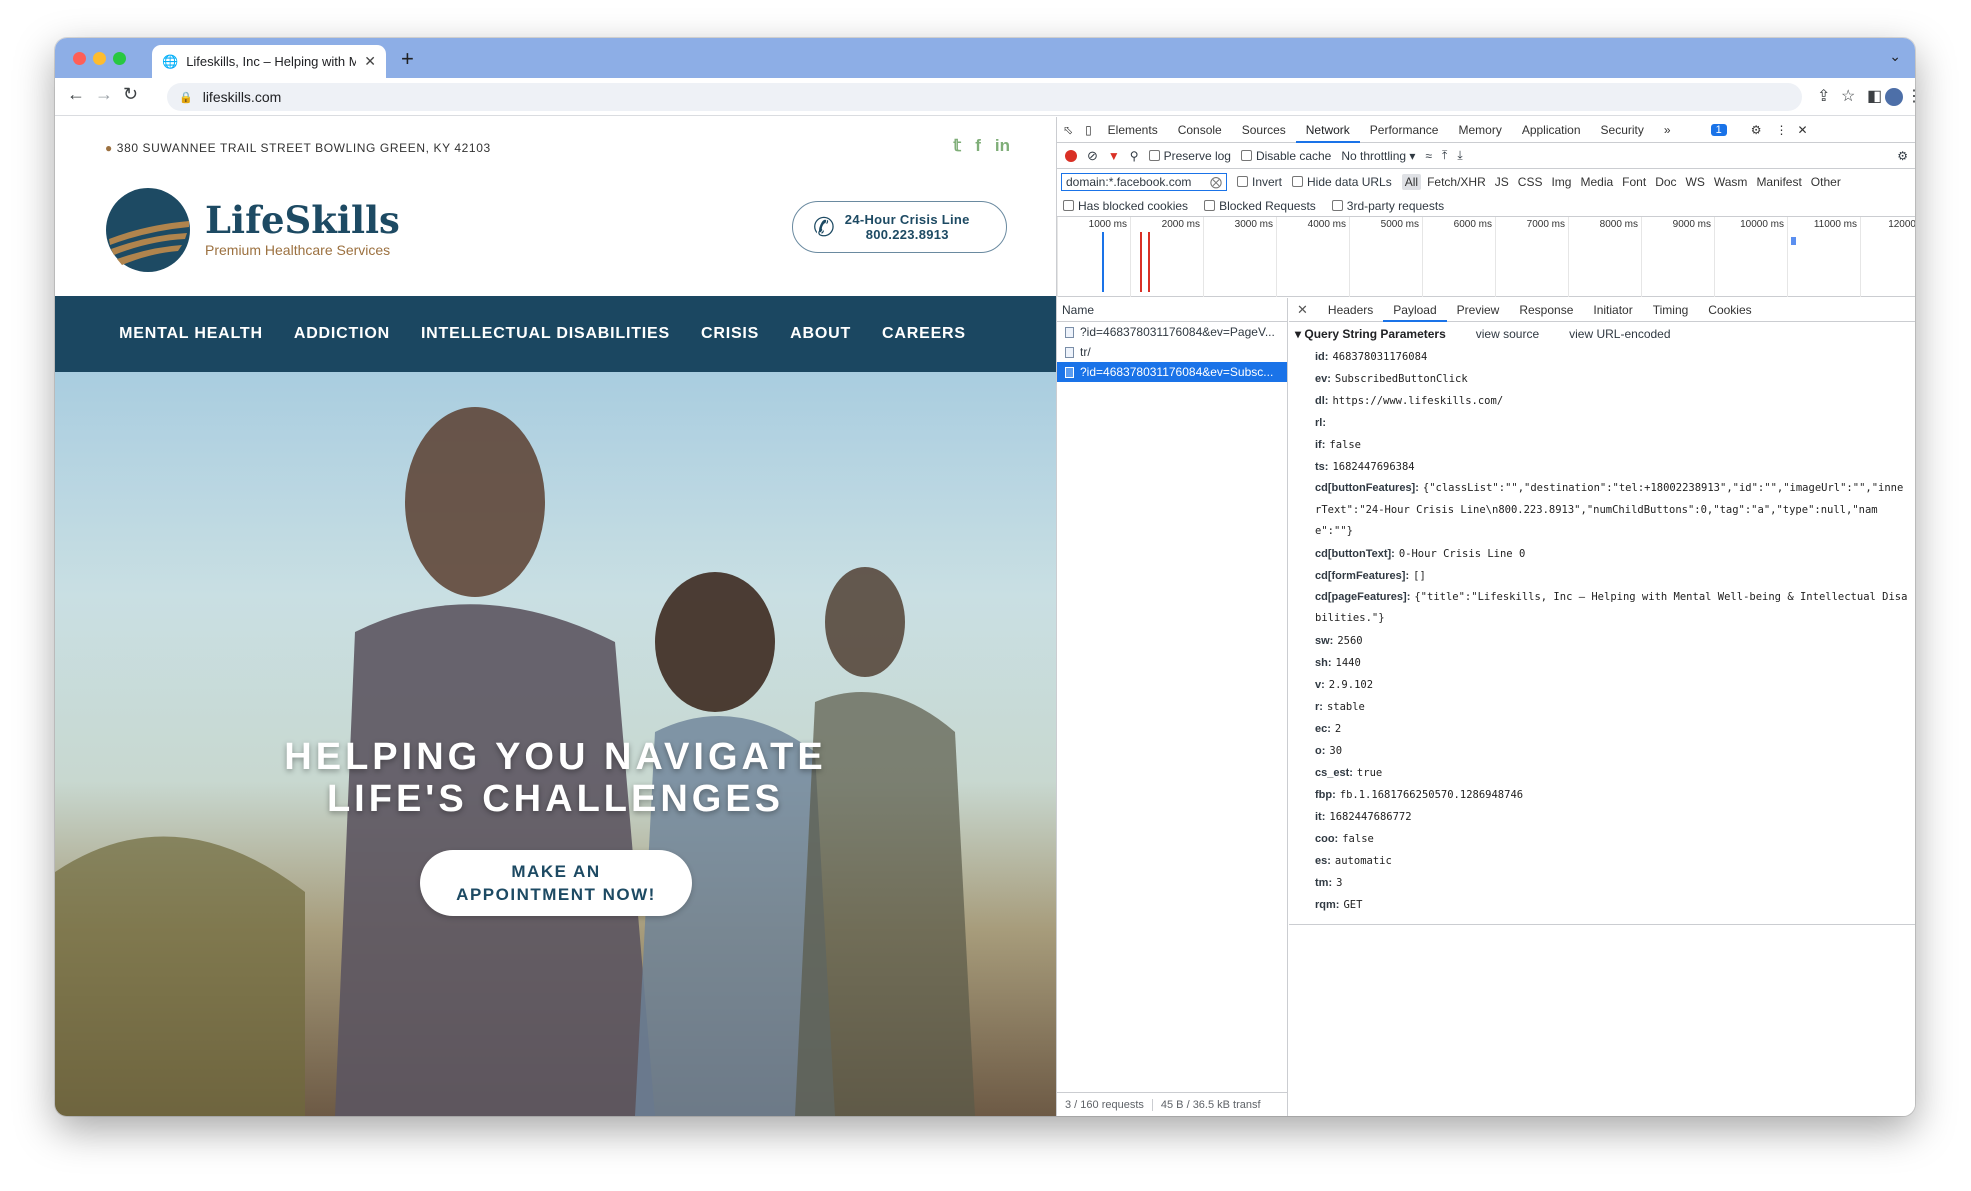 The image size is (1971, 1191). I want to click on devtools-menu-icon: ⋮, so click(1781, 130).